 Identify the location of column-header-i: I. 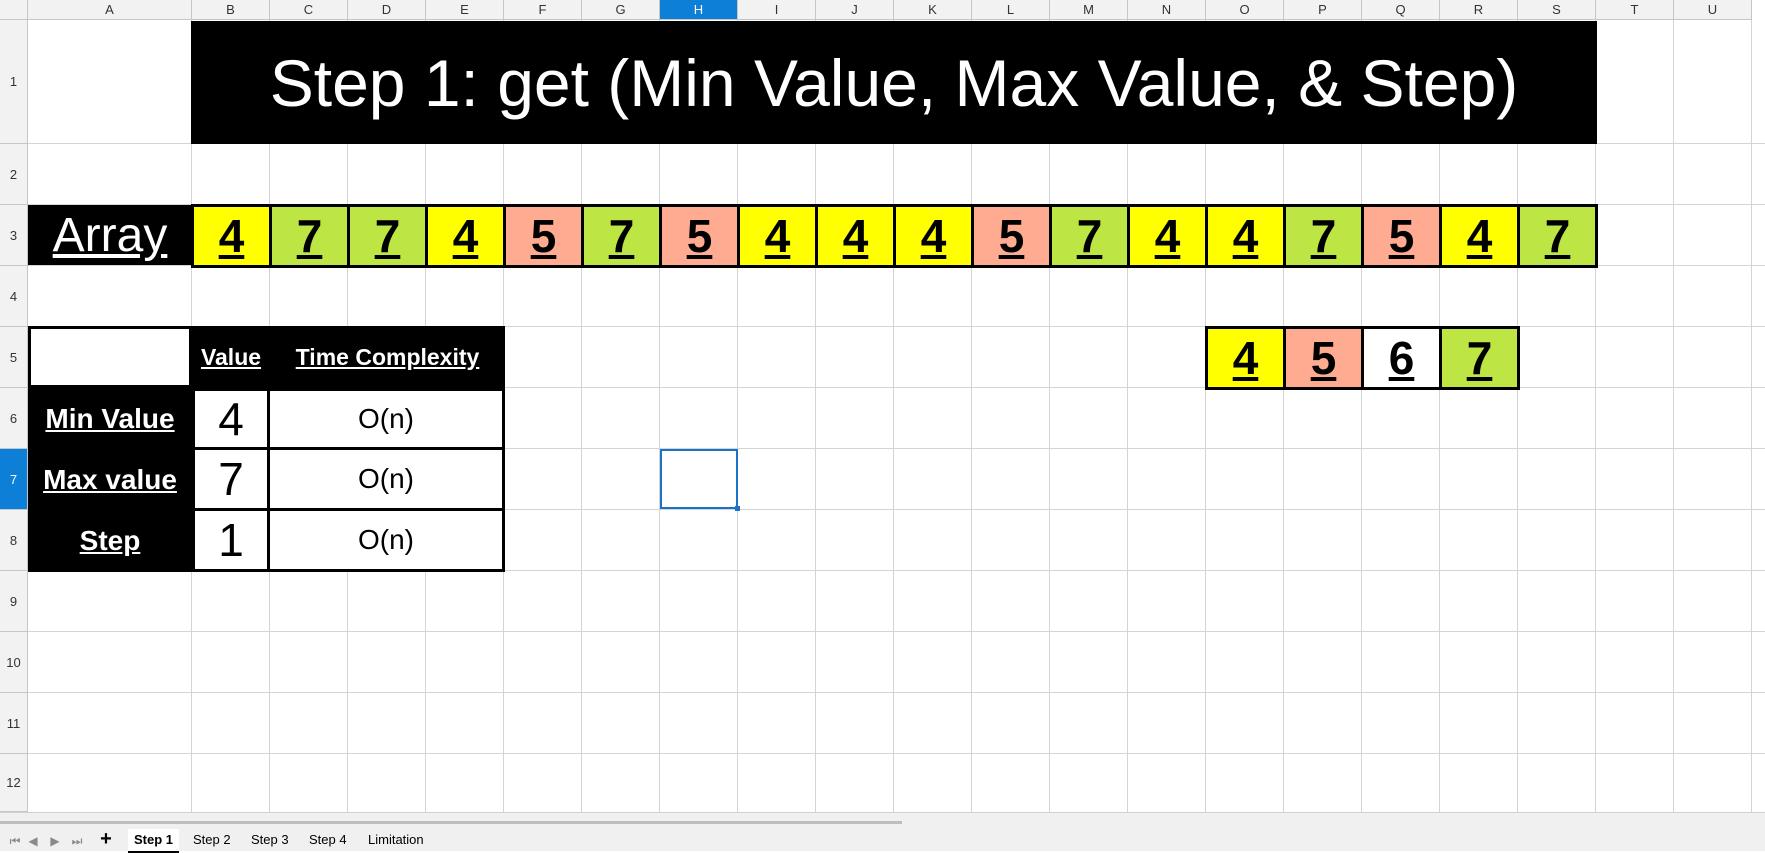
(777, 10).